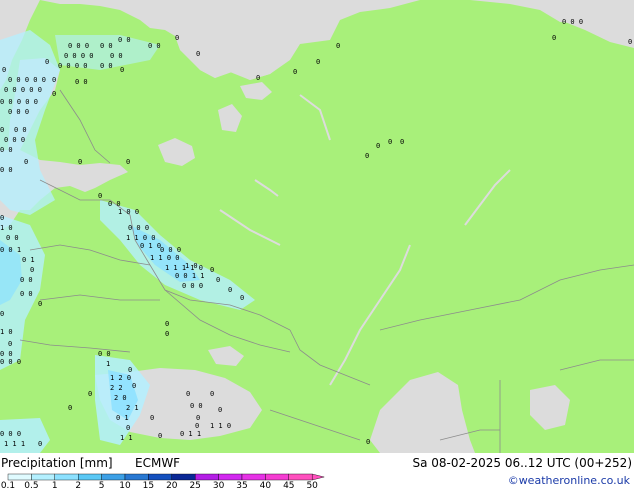 This screenshot has height=492, width=634. Describe the element at coordinates (569, 481) in the screenshot. I see `credit-link: ©weatheronline.co.uk` at that location.